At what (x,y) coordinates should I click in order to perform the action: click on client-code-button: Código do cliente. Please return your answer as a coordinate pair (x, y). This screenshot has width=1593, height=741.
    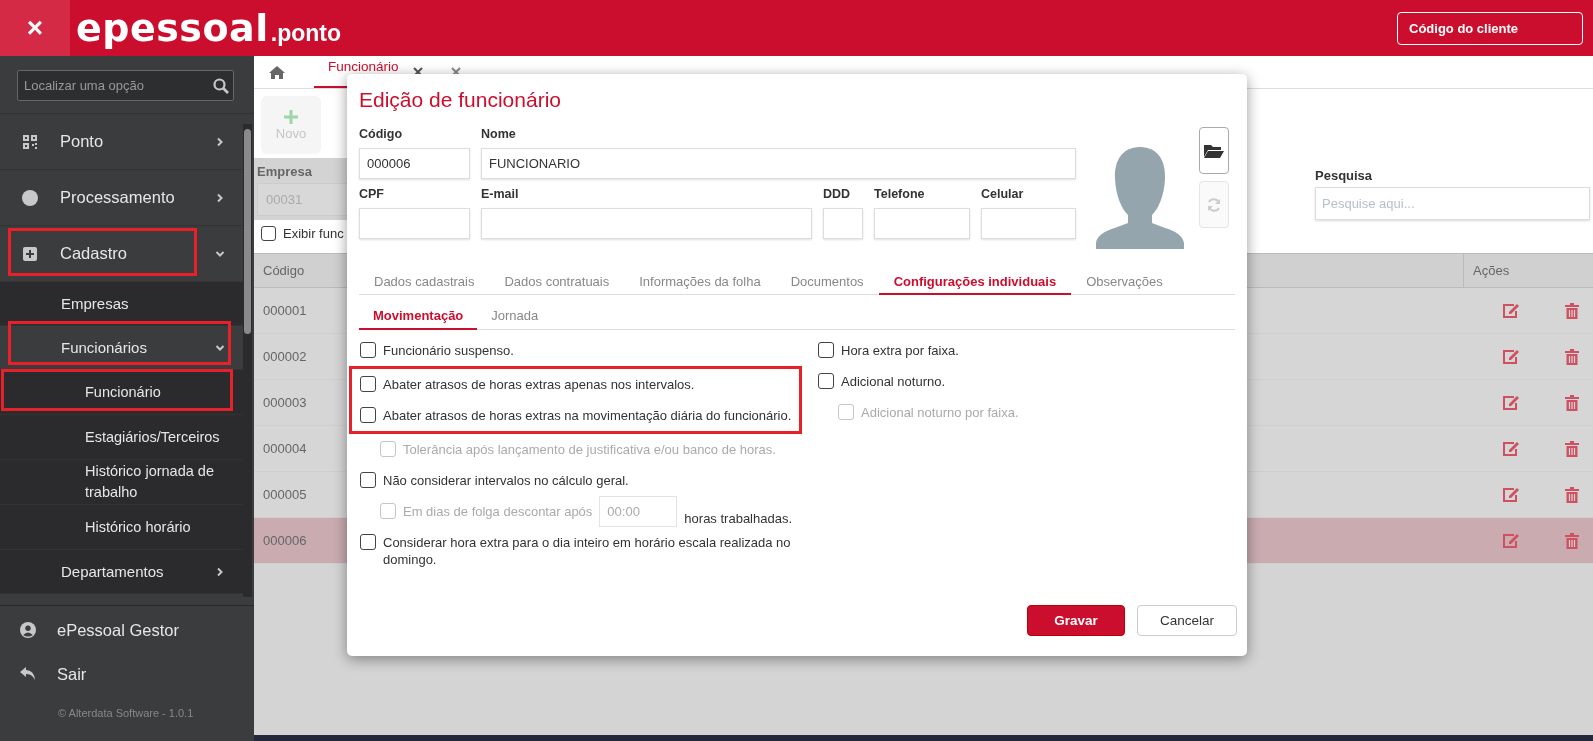
    Looking at the image, I should click on (1490, 28).